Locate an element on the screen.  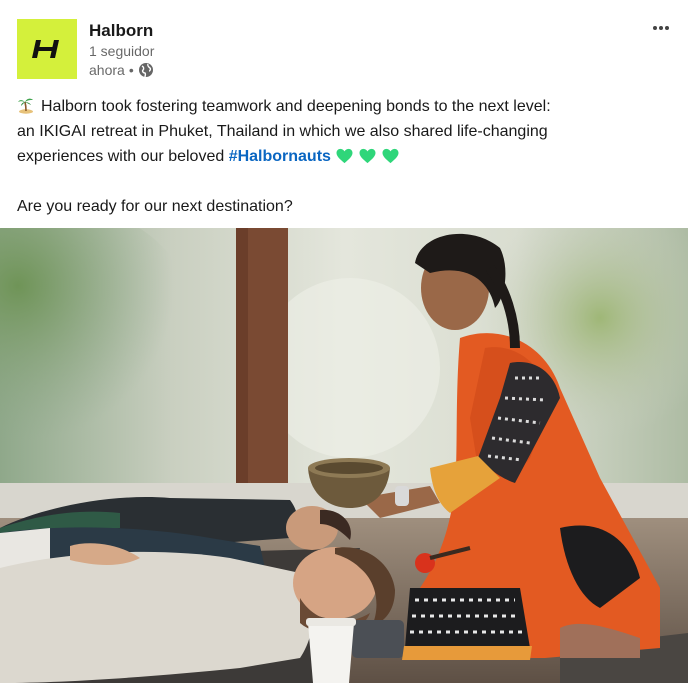
post-line-5: Are you ready for our next destination? is located at coordinates (155, 206).